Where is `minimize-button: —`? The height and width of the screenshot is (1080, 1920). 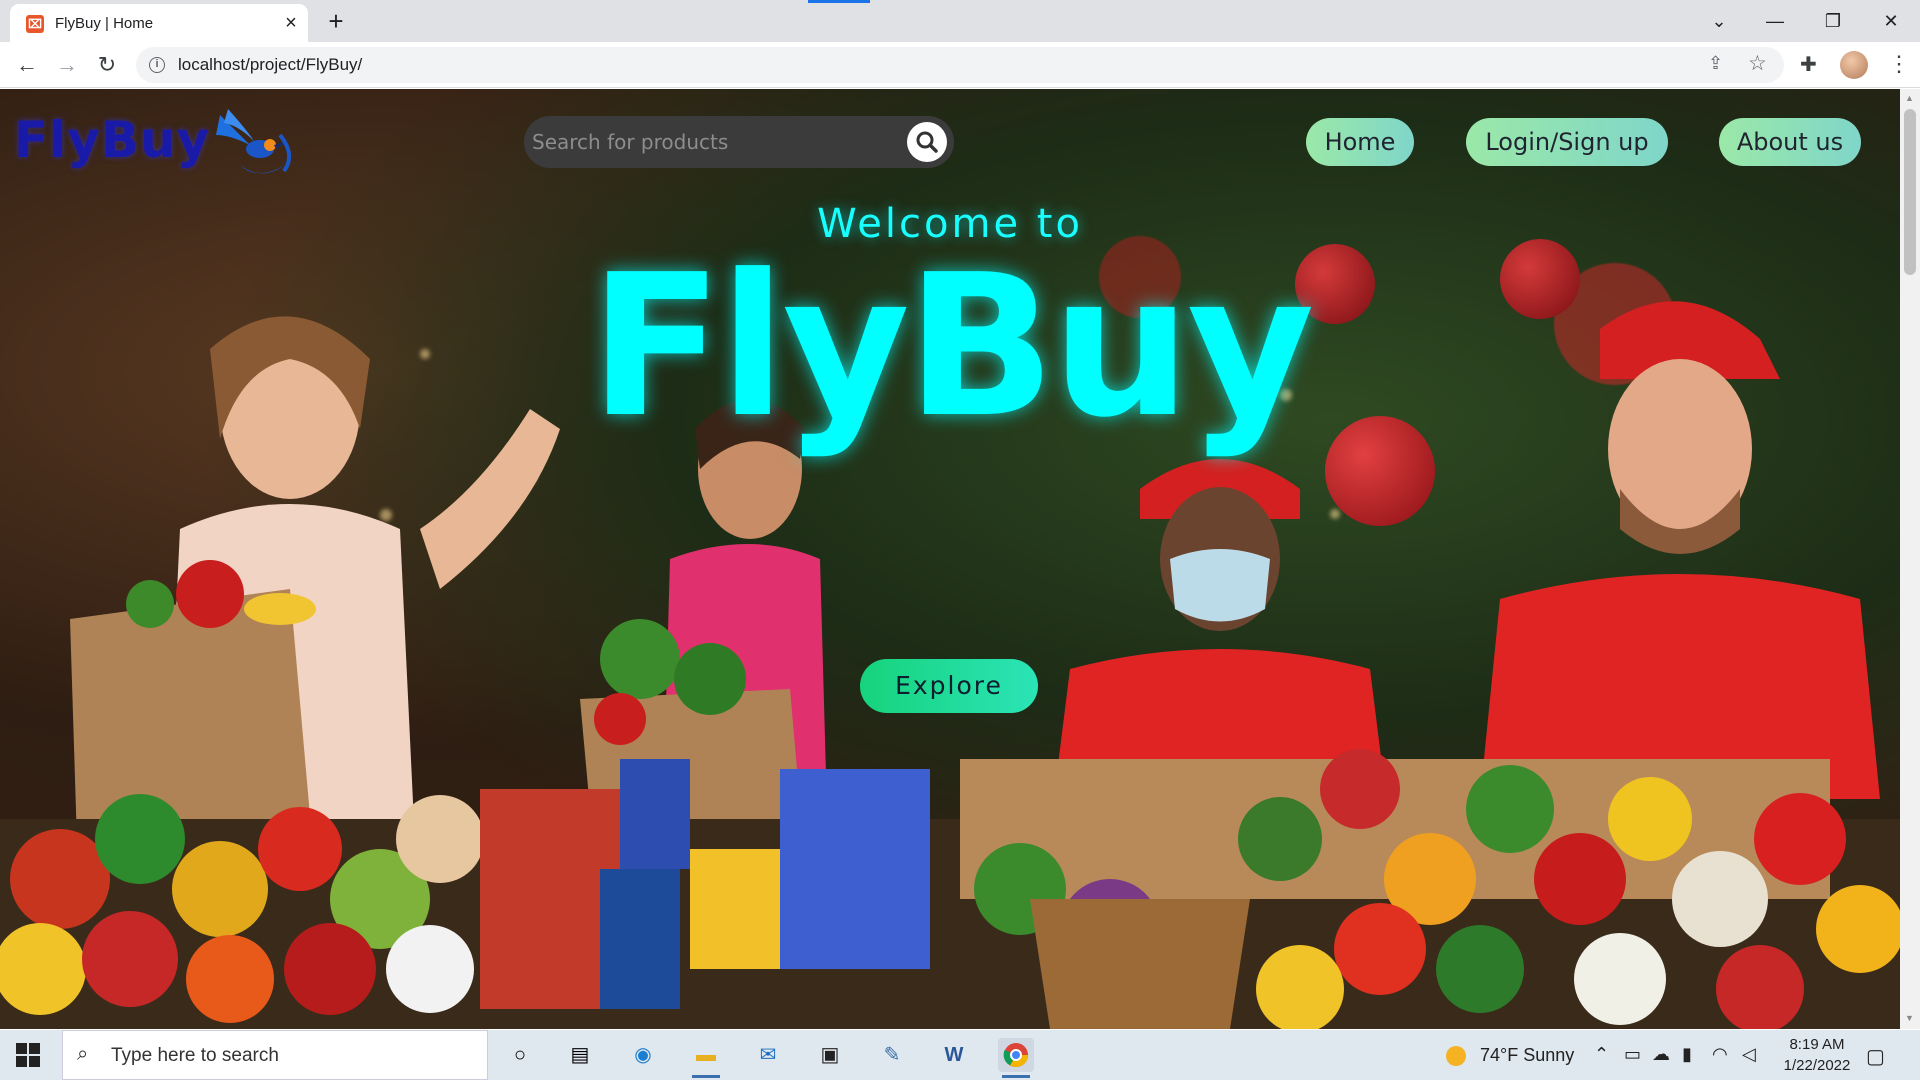 minimize-button: — is located at coordinates (1775, 21).